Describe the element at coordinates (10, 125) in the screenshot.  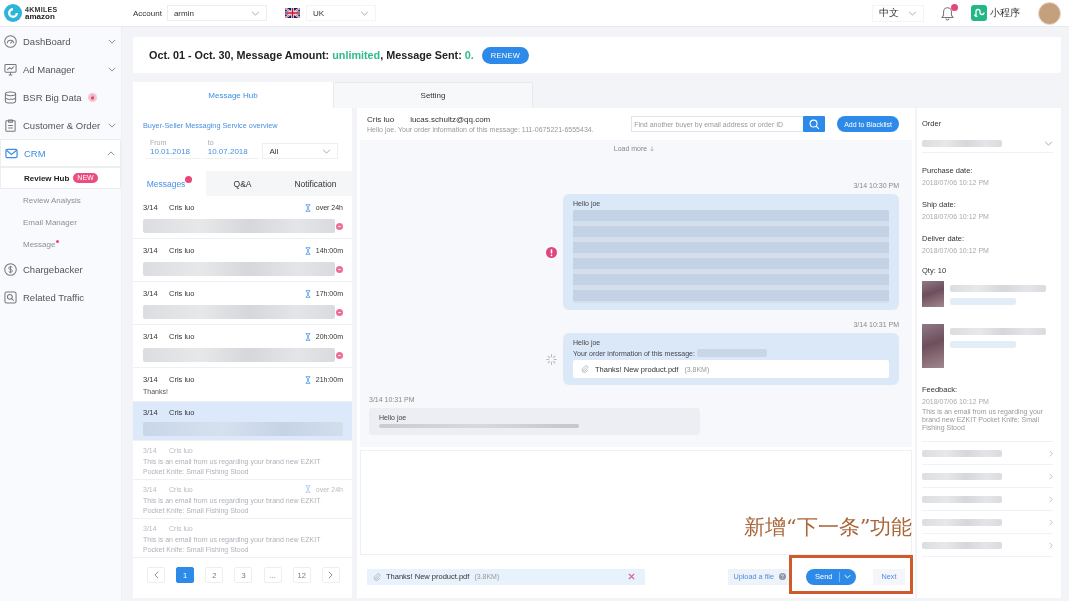
I see `clipboard-icon` at that location.